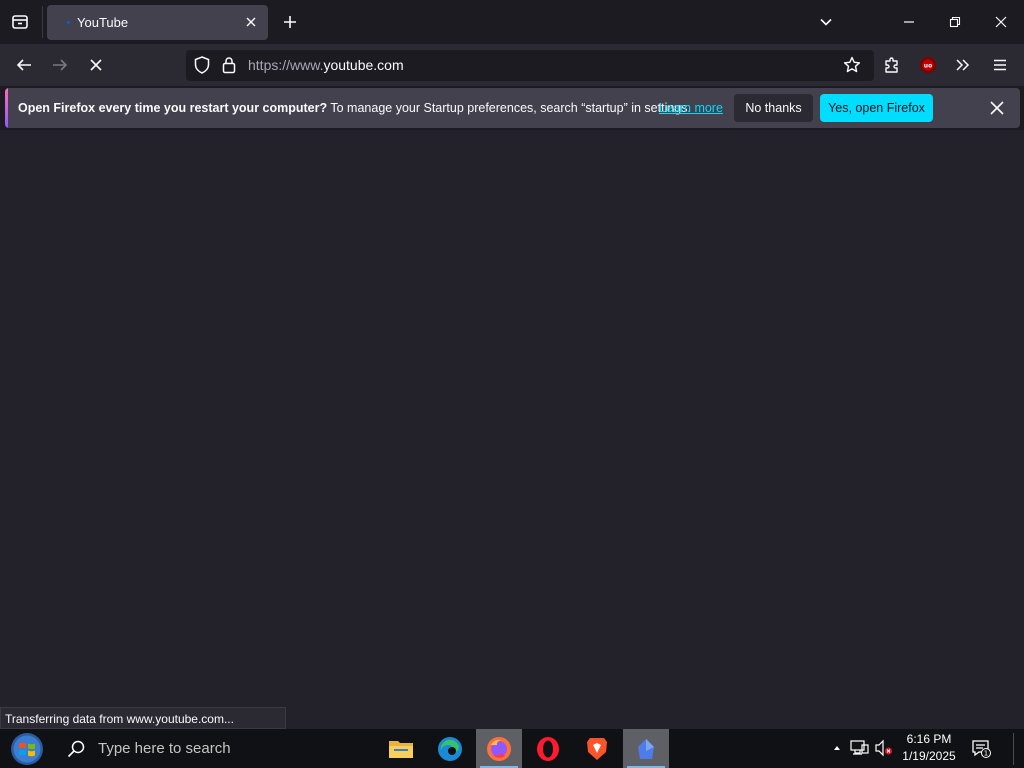  I want to click on speaker-muted-icon, so click(883, 748).